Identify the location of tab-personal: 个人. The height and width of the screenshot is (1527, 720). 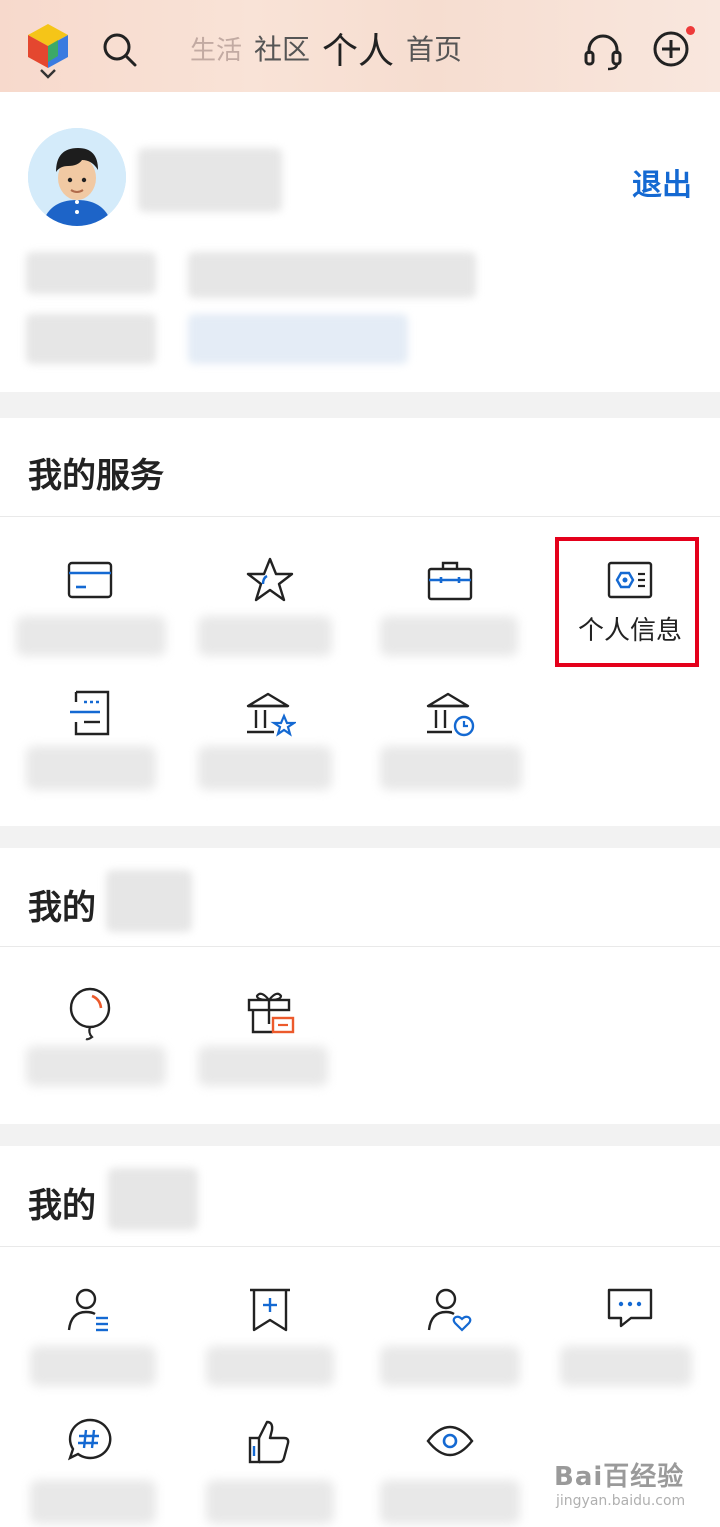
(358, 48).